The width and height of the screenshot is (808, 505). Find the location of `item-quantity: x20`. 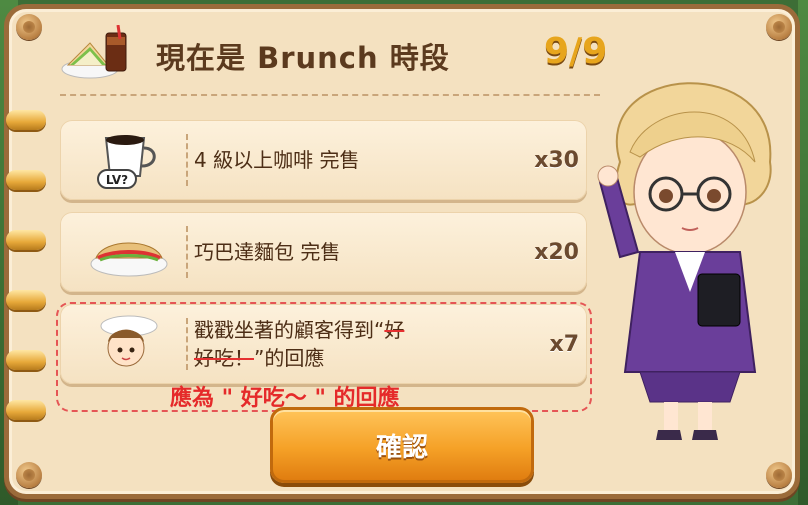

item-quantity: x20 is located at coordinates (556, 252).